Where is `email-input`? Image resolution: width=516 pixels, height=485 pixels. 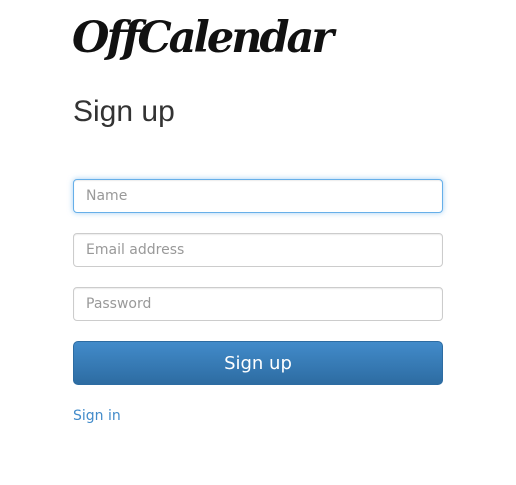 email-input is located at coordinates (258, 250).